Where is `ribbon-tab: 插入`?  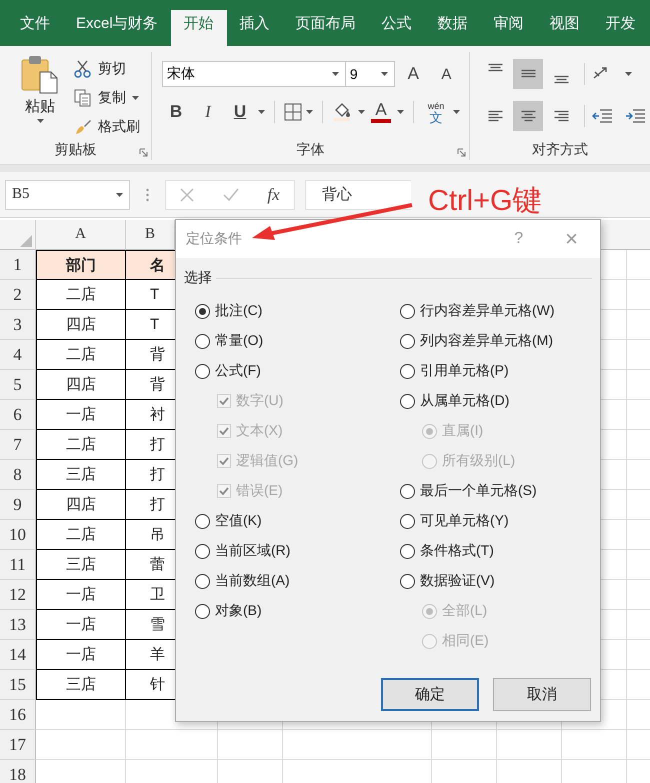 ribbon-tab: 插入 is located at coordinates (254, 28).